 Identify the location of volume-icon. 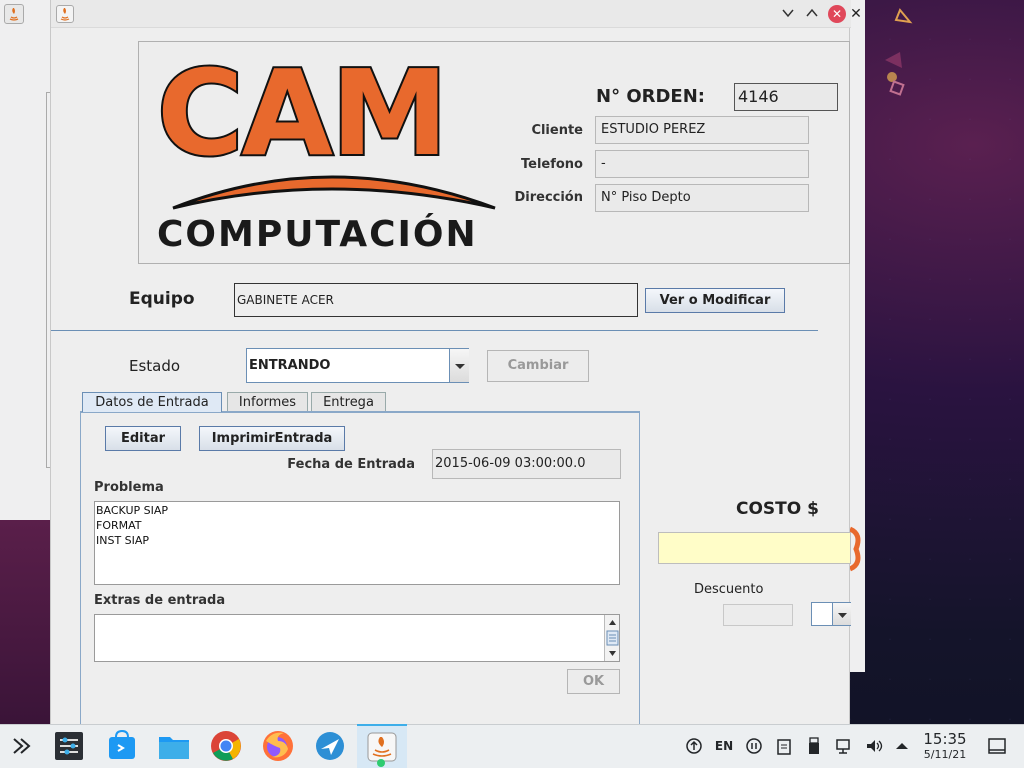
(874, 749).